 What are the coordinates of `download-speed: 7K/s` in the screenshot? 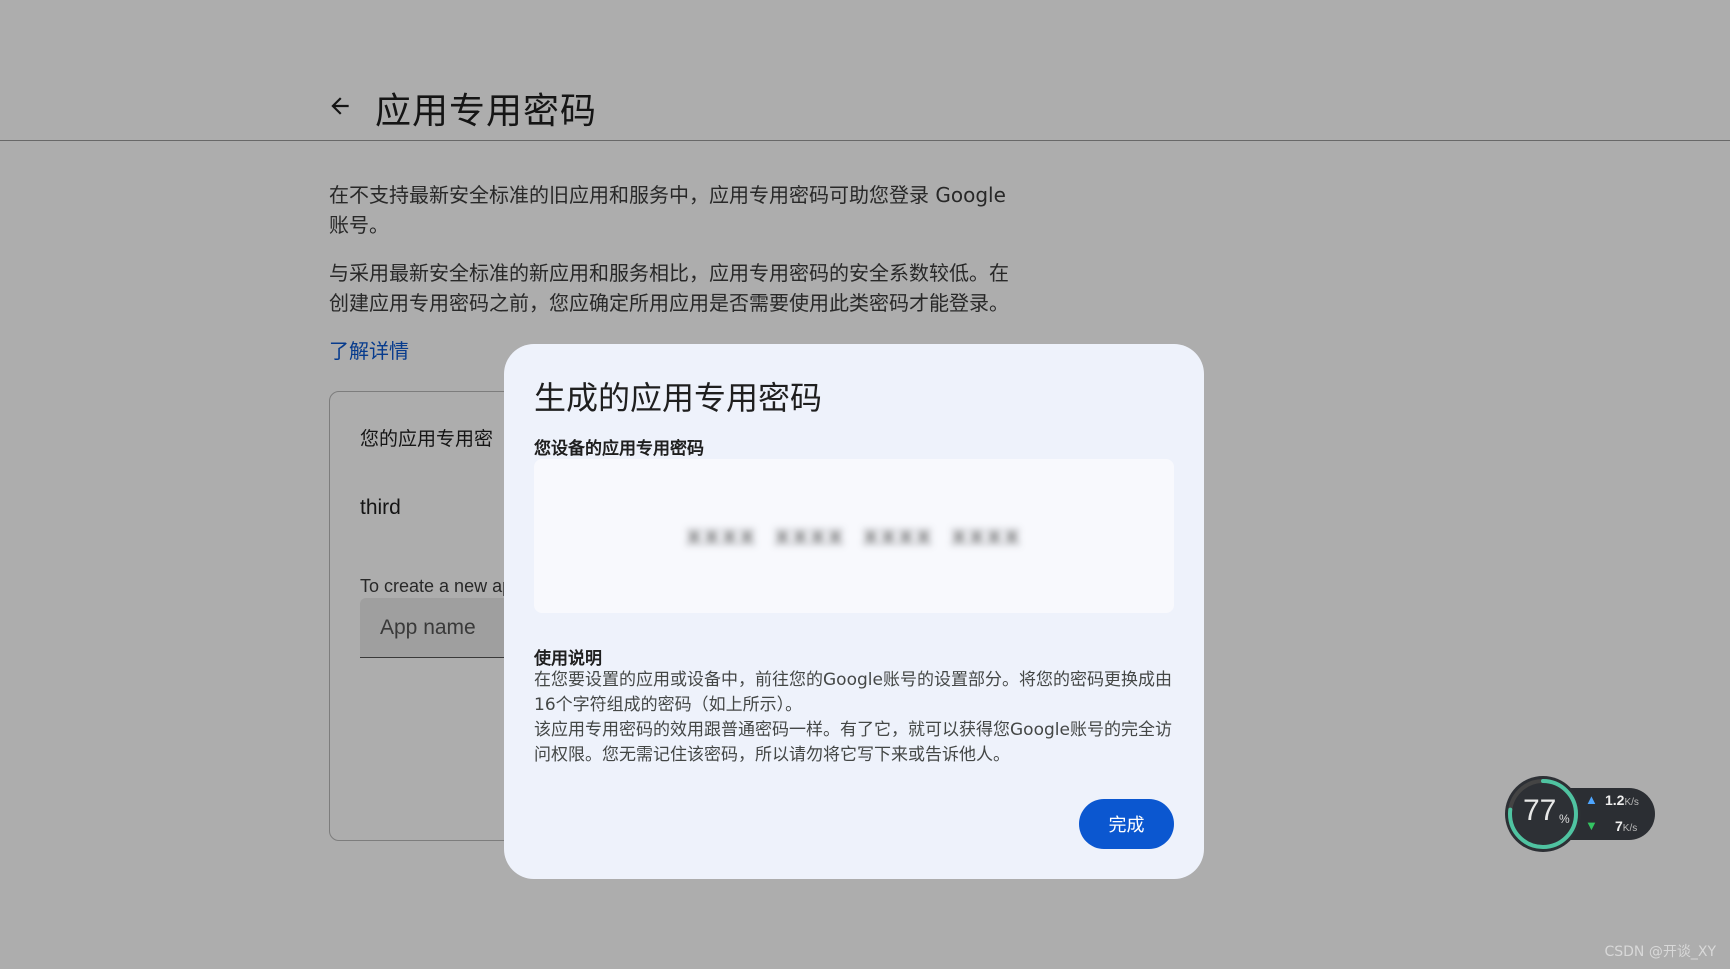 It's located at (1626, 826).